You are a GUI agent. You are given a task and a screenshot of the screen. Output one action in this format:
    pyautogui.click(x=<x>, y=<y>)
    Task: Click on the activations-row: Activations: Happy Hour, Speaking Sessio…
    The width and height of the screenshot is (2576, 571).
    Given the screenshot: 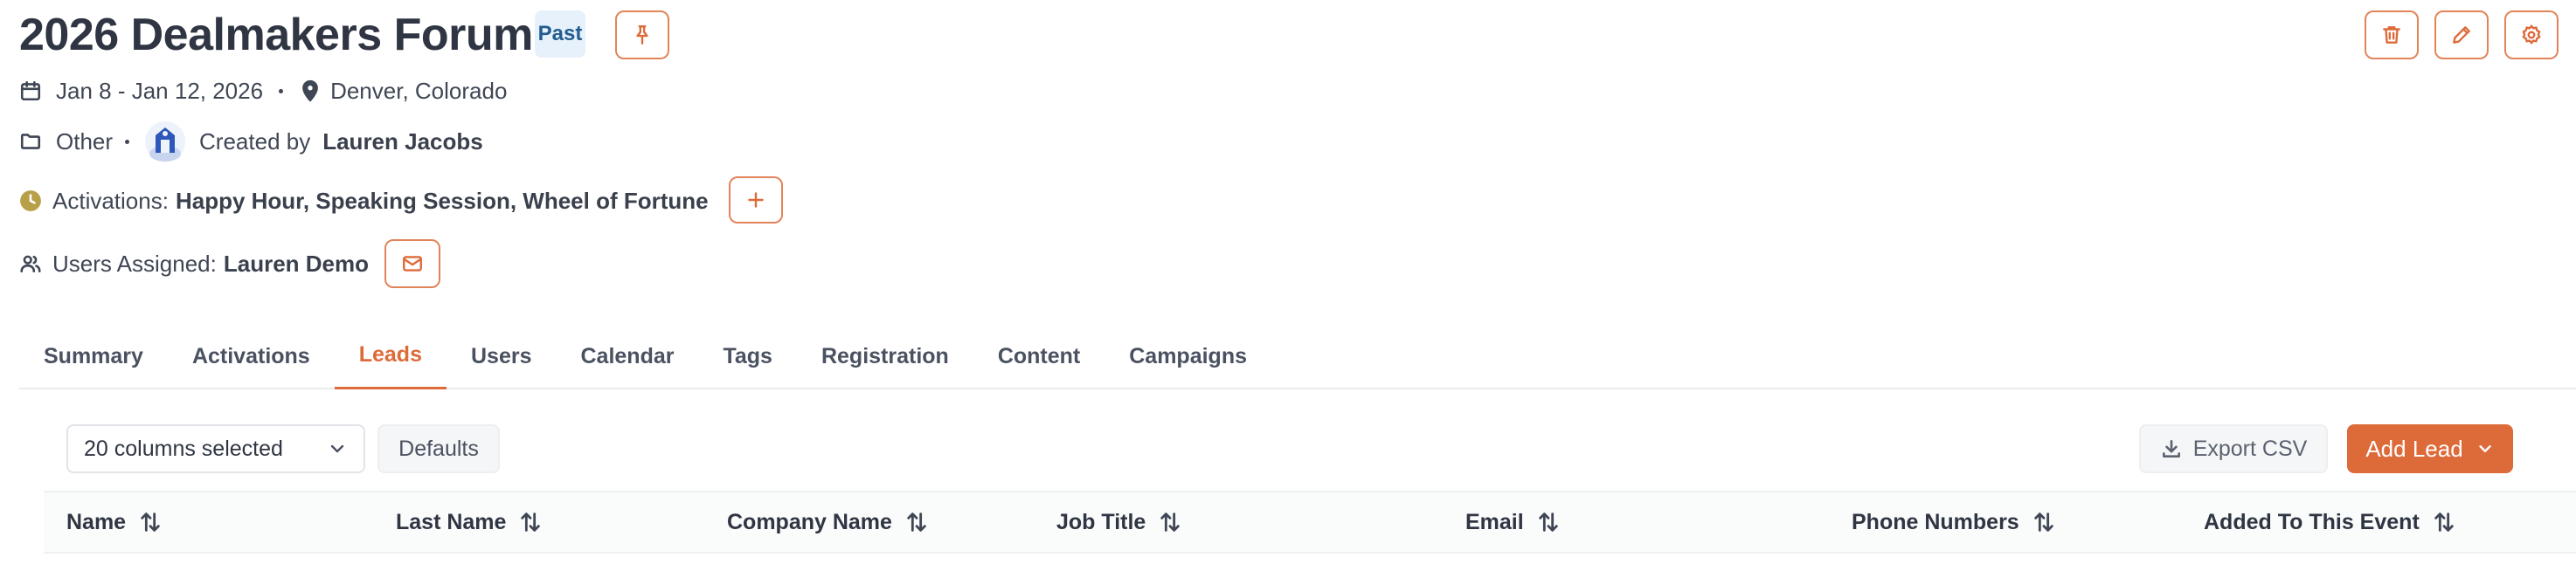 What is the action you would take?
    pyautogui.click(x=364, y=200)
    